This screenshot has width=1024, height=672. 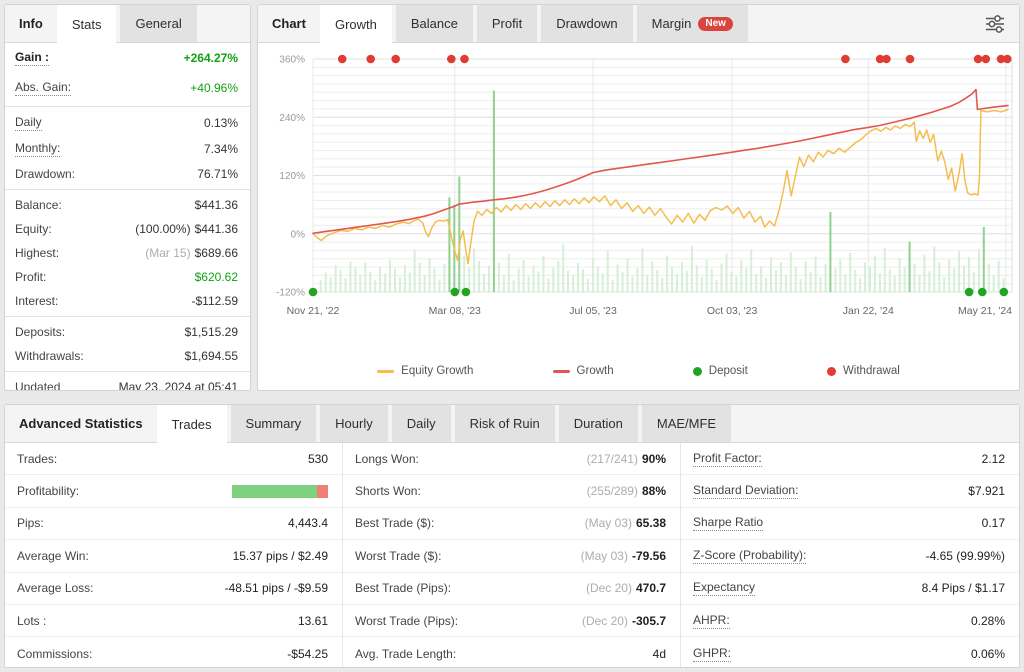 What do you see at coordinates (604, 620) in the screenshot?
I see `stat-value-prefix: (Dec 20)` at bounding box center [604, 620].